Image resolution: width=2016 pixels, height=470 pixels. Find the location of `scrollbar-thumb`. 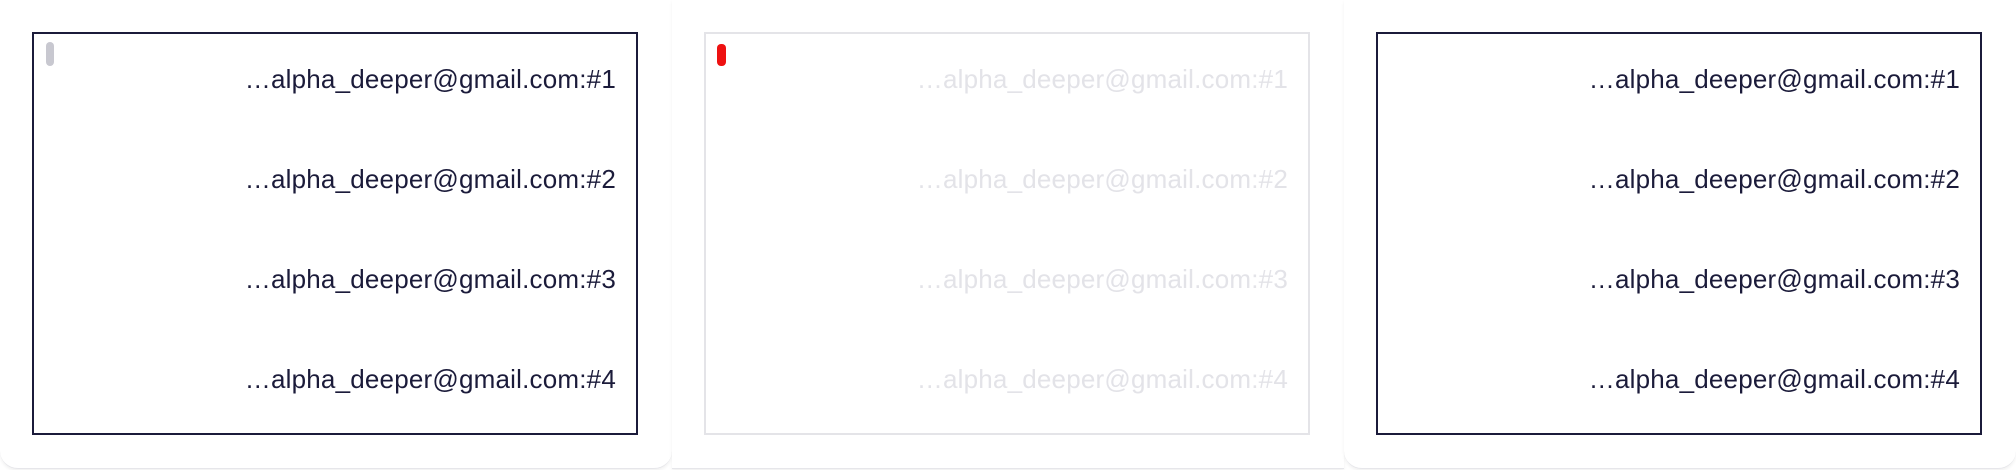

scrollbar-thumb is located at coordinates (50, 54).